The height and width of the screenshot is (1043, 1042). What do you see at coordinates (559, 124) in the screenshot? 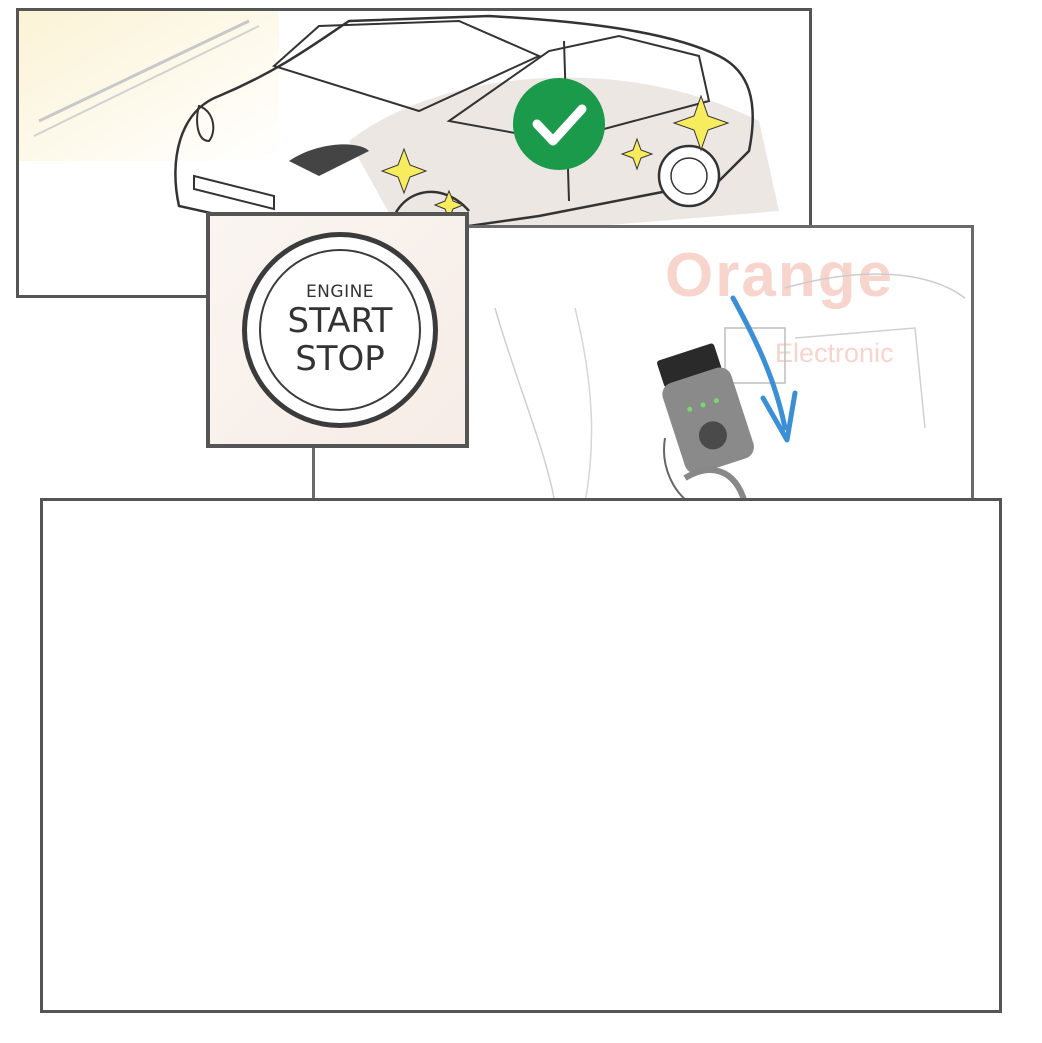
I see `check-badge-icon` at bounding box center [559, 124].